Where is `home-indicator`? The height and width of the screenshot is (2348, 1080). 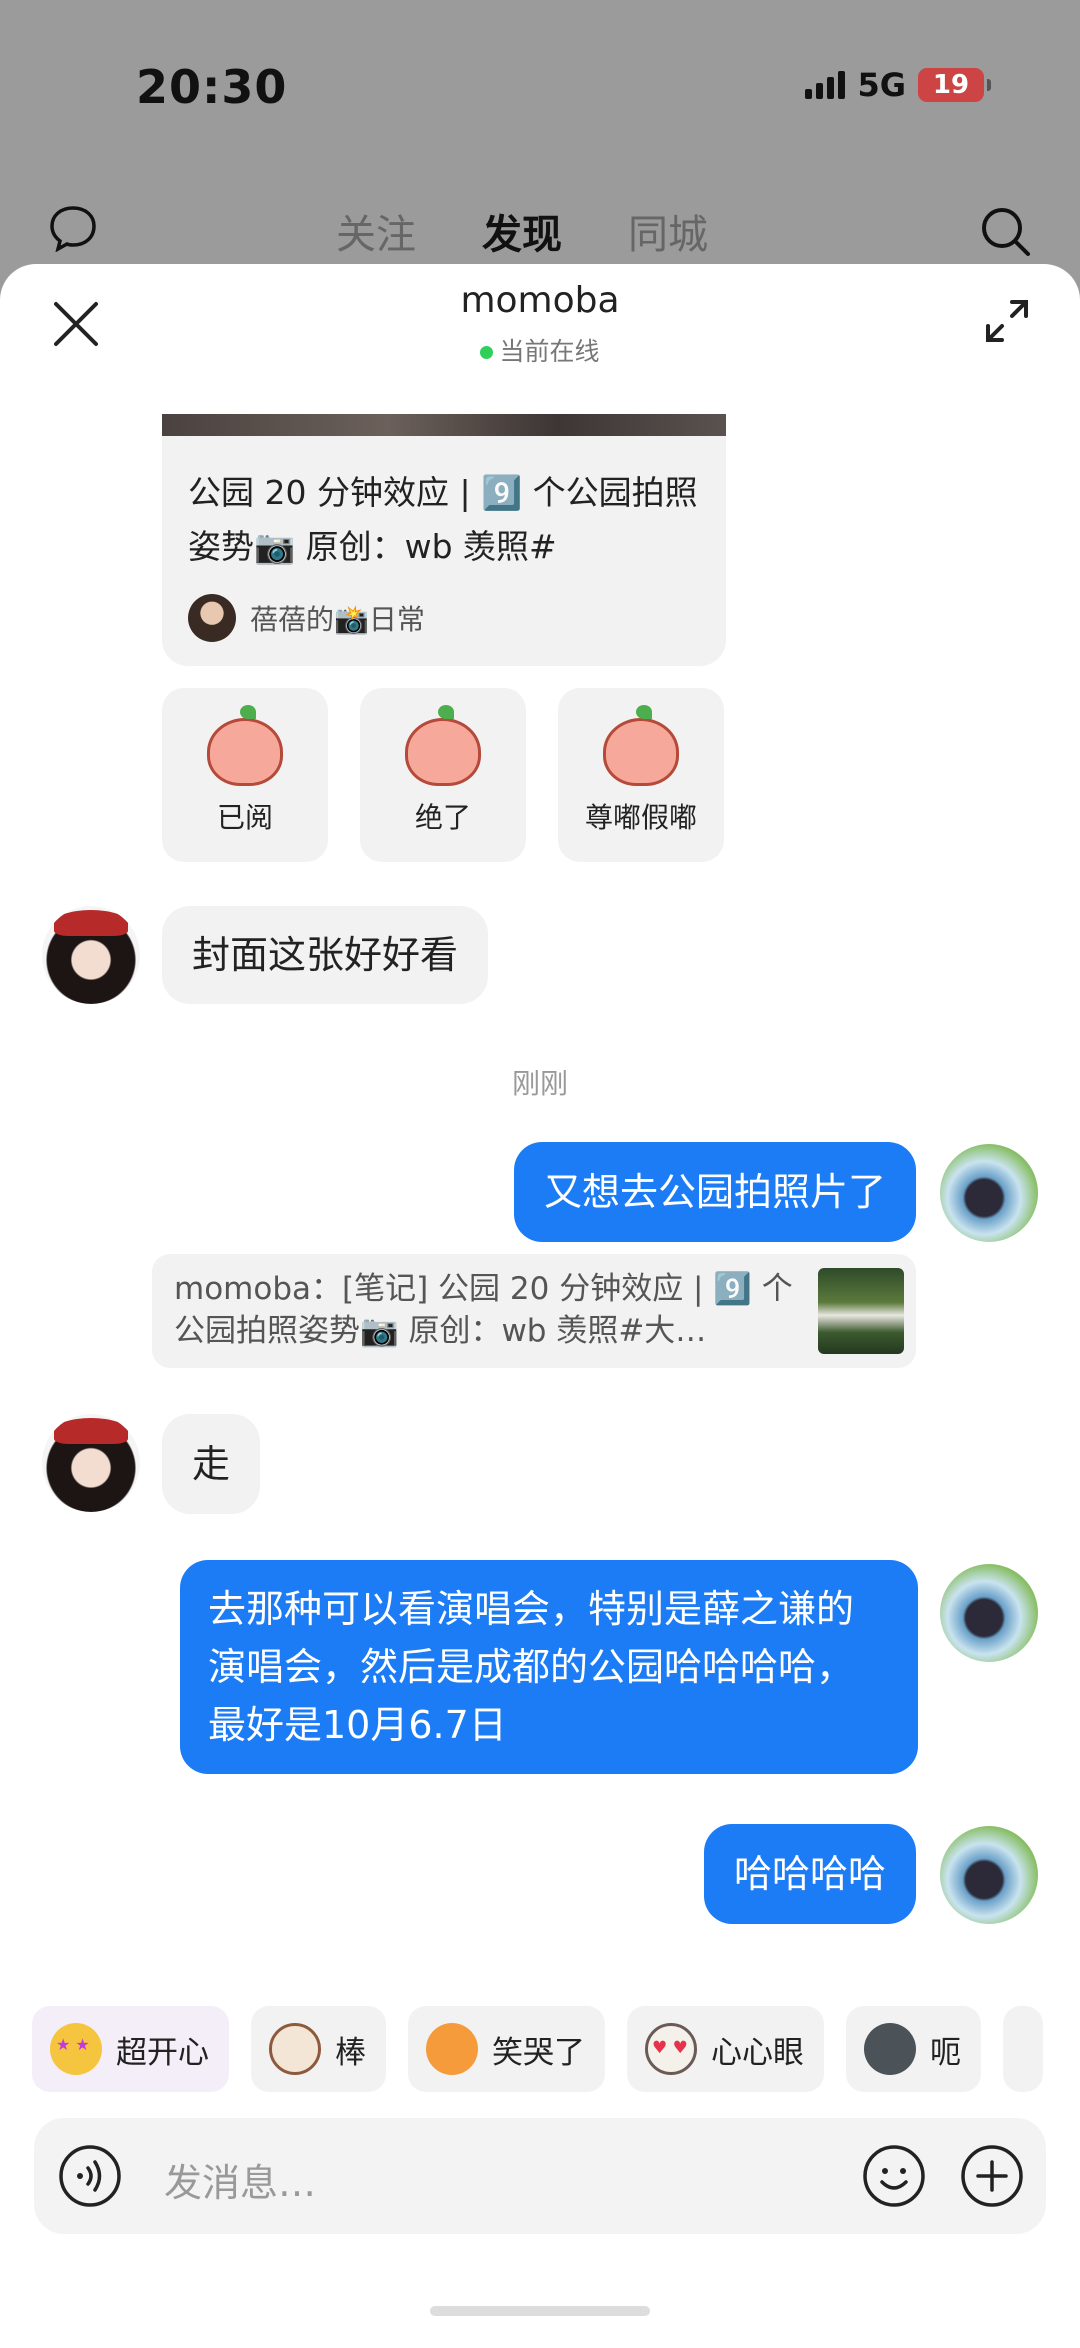
home-indicator is located at coordinates (540, 2311).